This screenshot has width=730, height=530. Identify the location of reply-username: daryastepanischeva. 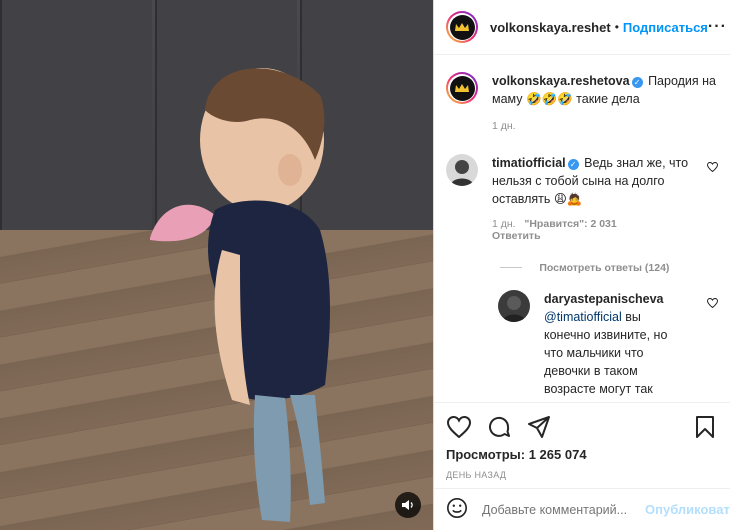
(604, 299).